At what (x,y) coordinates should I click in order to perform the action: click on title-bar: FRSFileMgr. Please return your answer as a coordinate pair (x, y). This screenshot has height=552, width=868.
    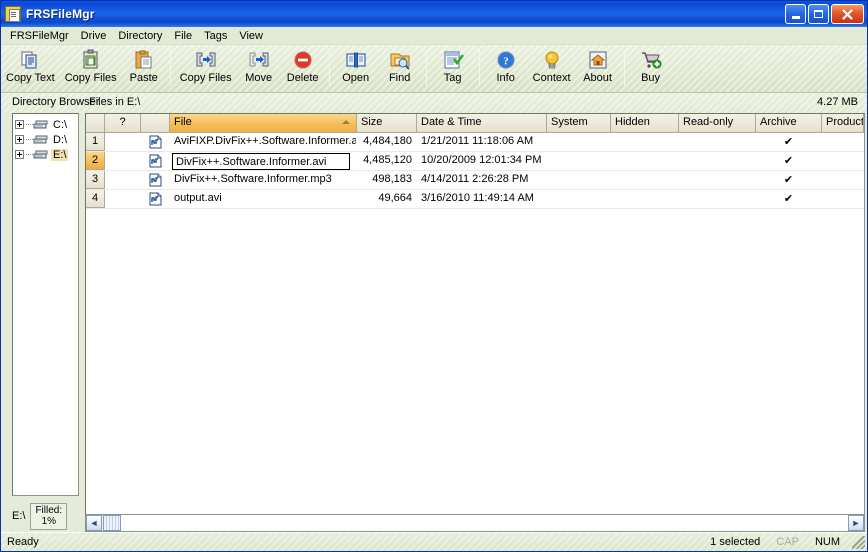
    Looking at the image, I should click on (434, 14).